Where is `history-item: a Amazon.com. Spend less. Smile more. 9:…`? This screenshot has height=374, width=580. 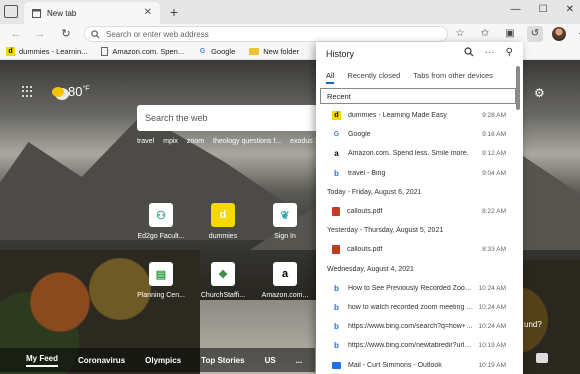
history-item: a Amazon.com. Spend less. Smile more. 9:… is located at coordinates (416, 153).